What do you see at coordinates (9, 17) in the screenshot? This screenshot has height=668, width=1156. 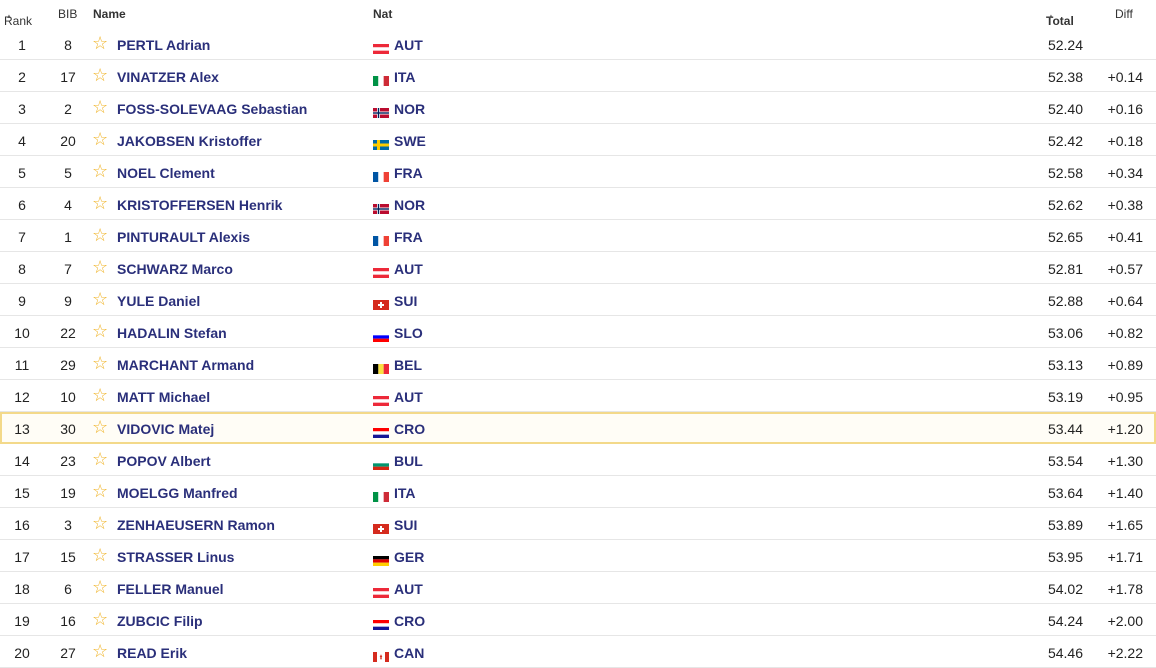 I see `sort-asc-icon: ▲` at bounding box center [9, 17].